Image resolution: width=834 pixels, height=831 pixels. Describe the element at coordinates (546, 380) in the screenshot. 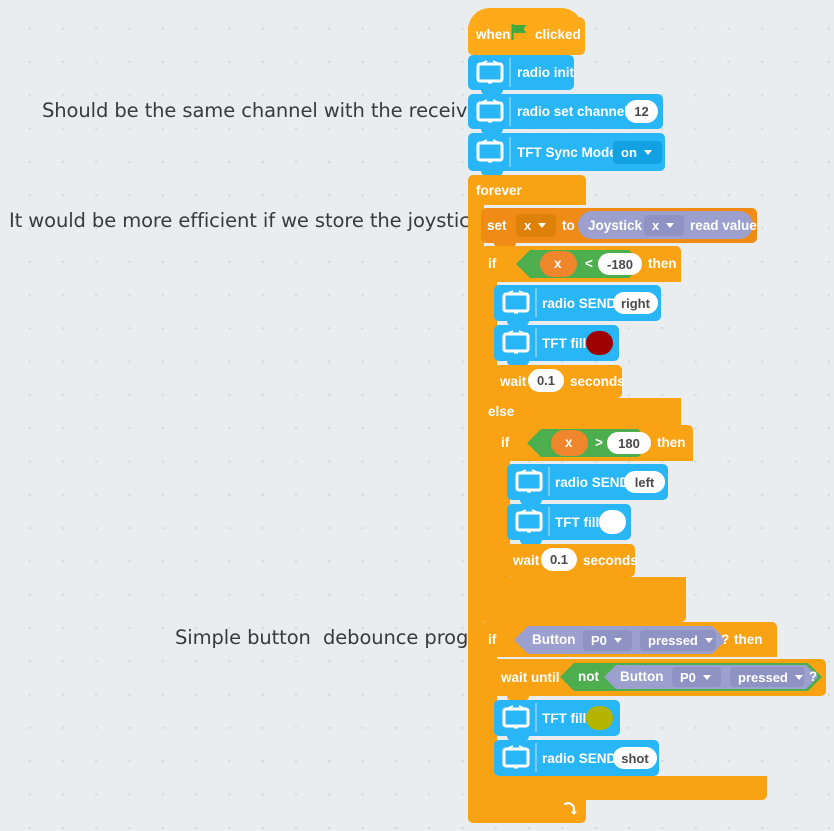

I see `wait-1-value: 0.1` at that location.